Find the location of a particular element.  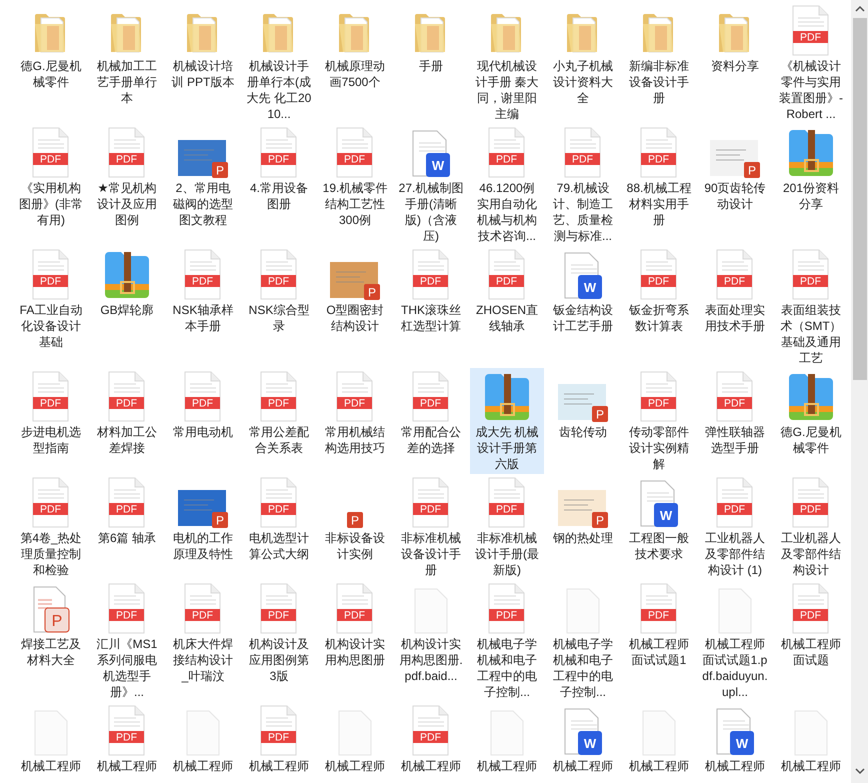

file-item: PDF 常用电动机 is located at coordinates (203, 405).